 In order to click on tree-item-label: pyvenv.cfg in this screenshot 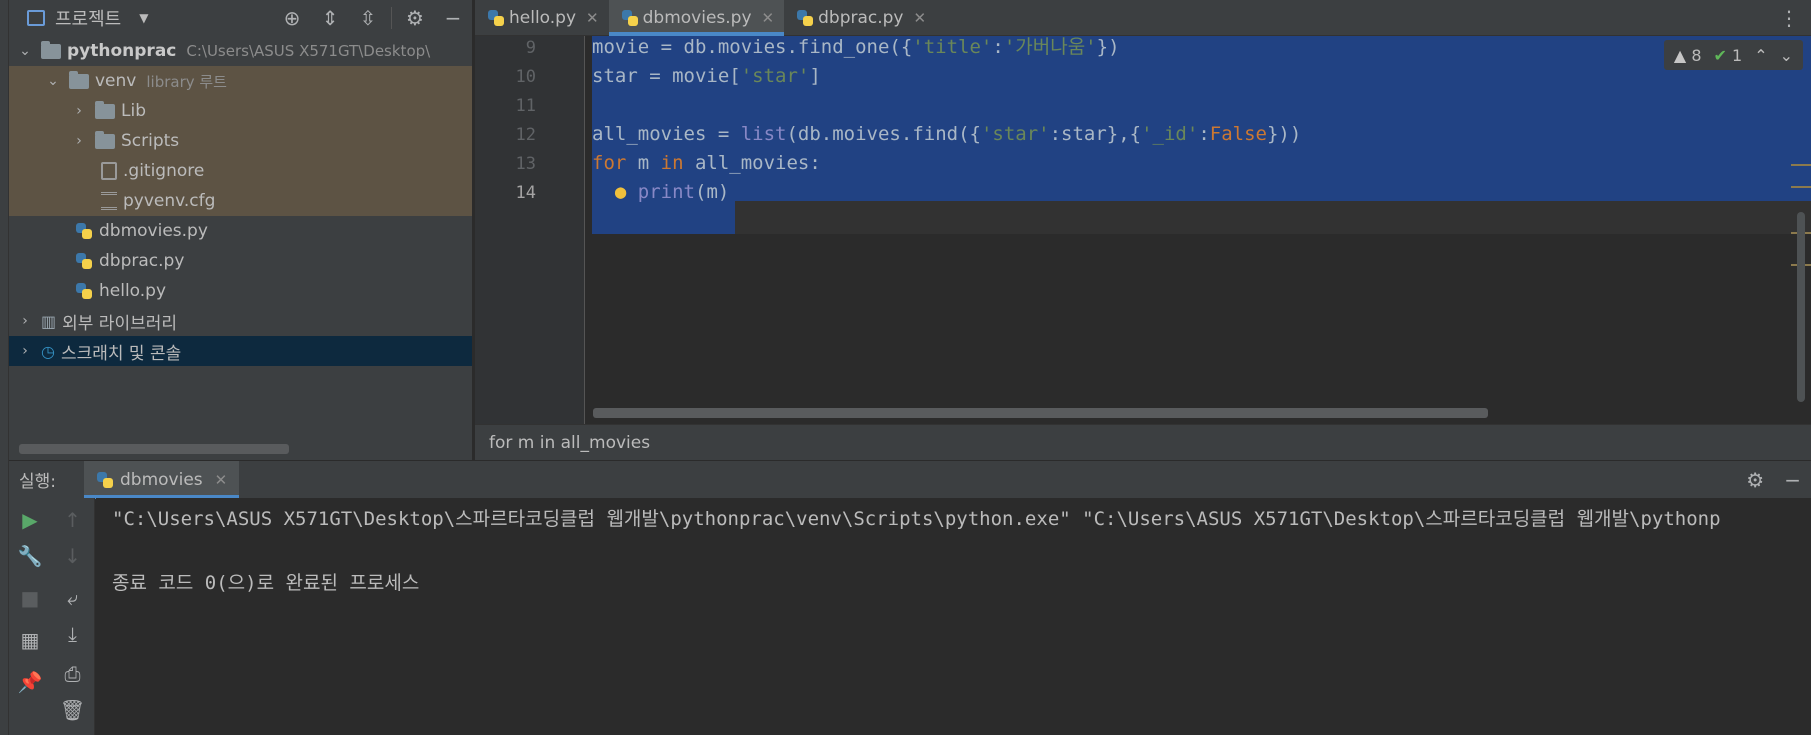, I will do `click(169, 201)`.